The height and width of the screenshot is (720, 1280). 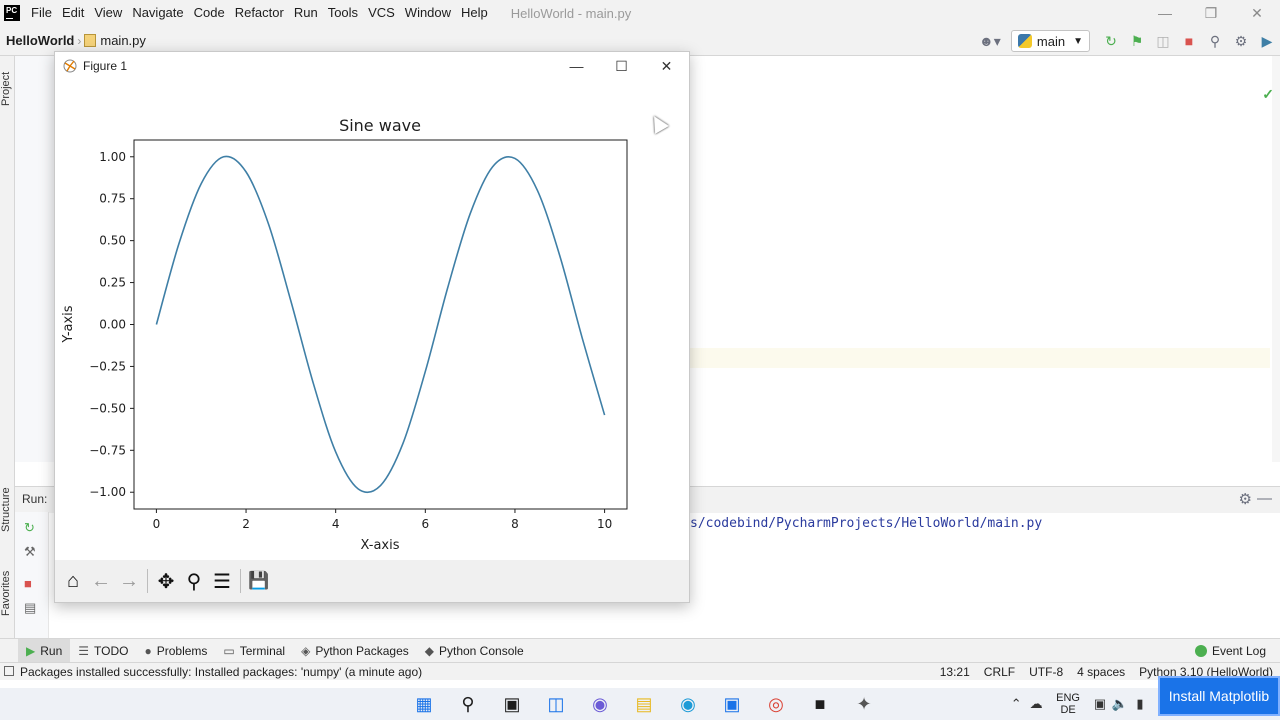 What do you see at coordinates (1219, 696) in the screenshot?
I see `install-matplotlib-badge: Install Matplotlib` at bounding box center [1219, 696].